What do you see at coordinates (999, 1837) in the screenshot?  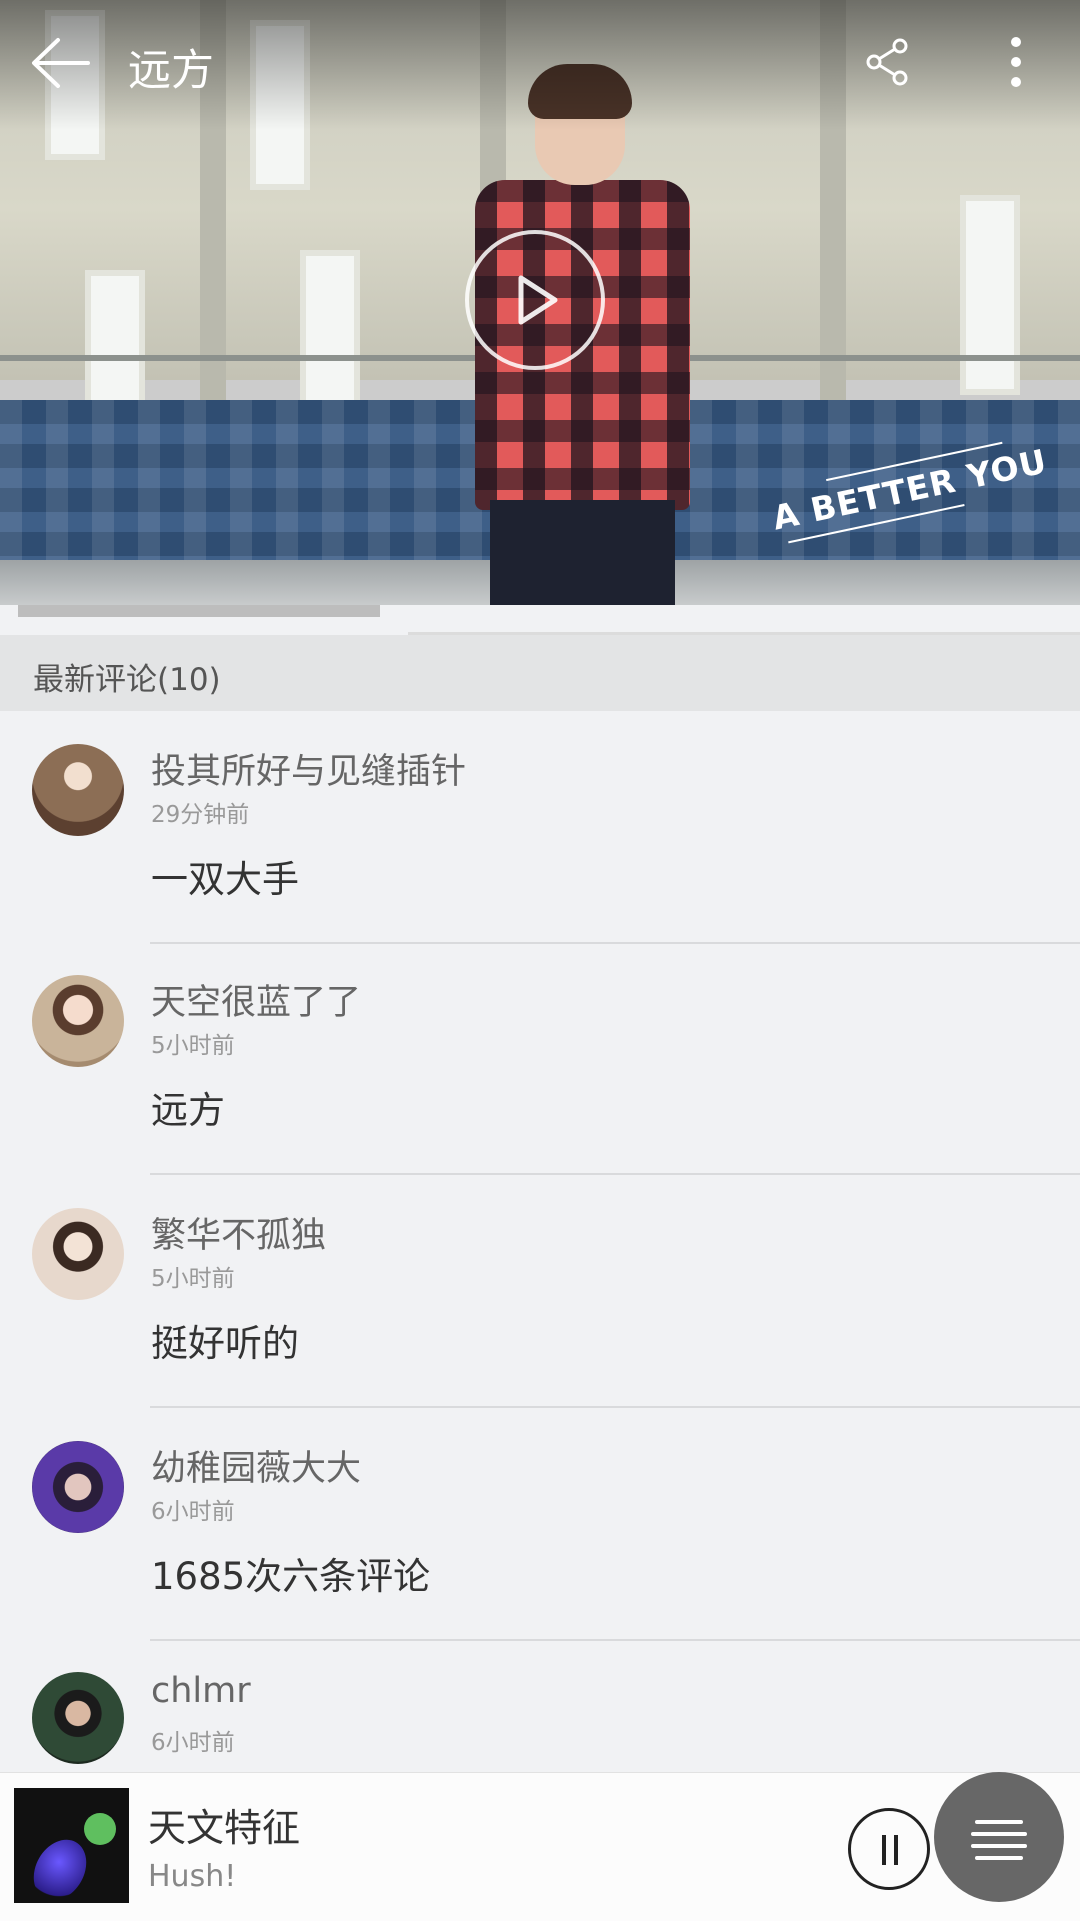 I see `playlist-button` at bounding box center [999, 1837].